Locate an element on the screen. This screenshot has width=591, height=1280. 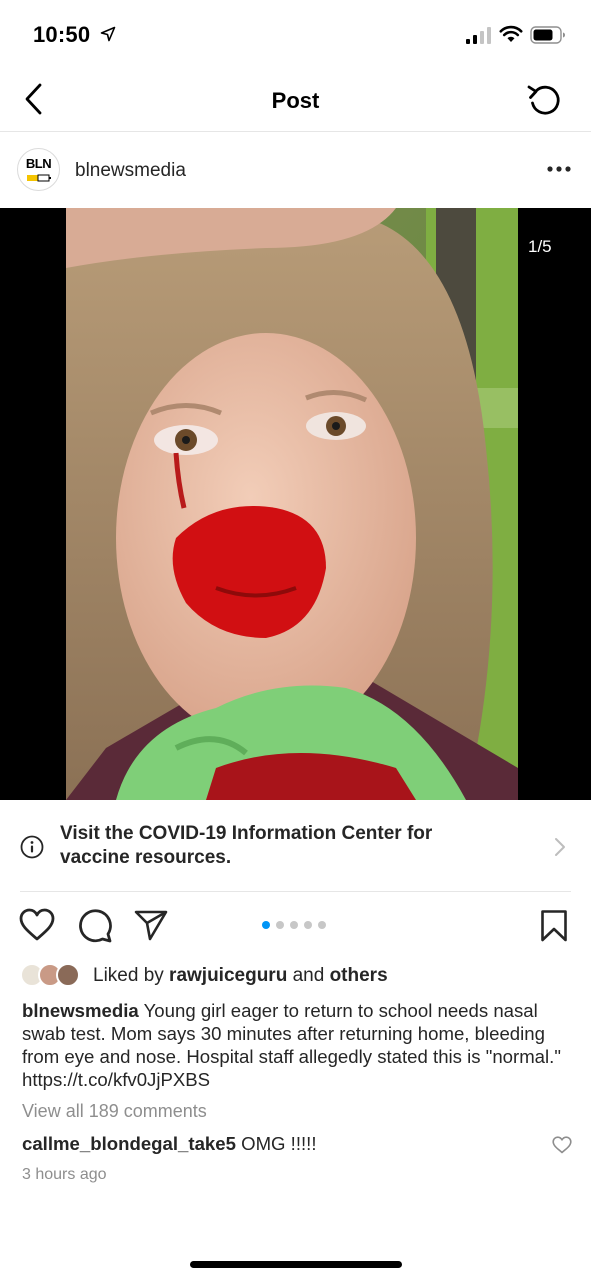
comment-item: callme_blondegal_take5 OMG !!!!! is located at coordinates (299, 1146).